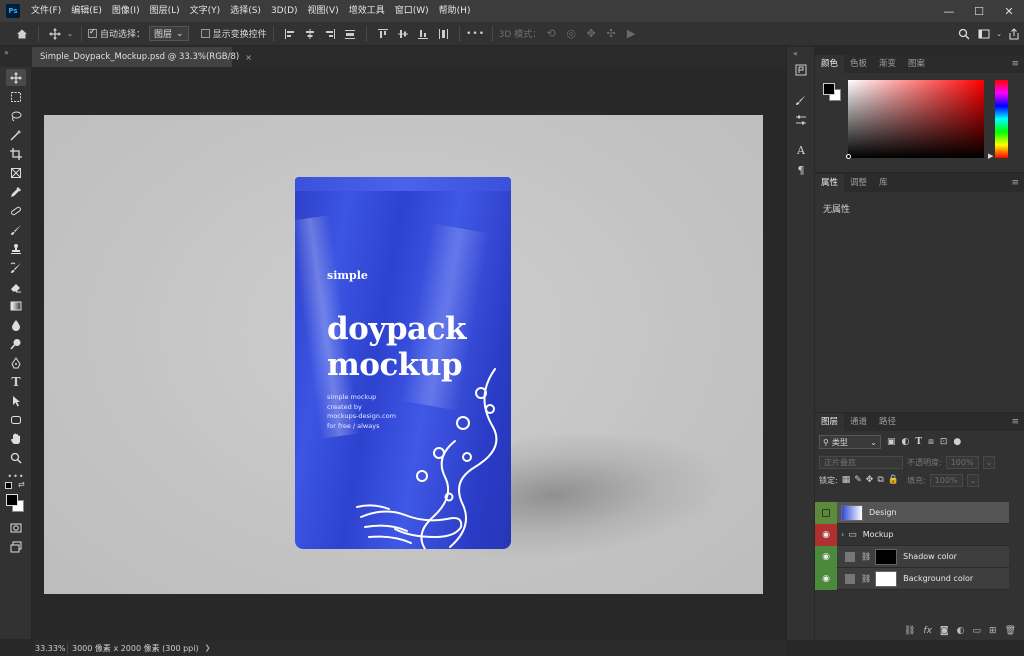 Image resolution: width=1024 pixels, height=656 pixels. Describe the element at coordinates (6, 52) in the screenshot. I see `collapse-panel-icon: »` at that location.